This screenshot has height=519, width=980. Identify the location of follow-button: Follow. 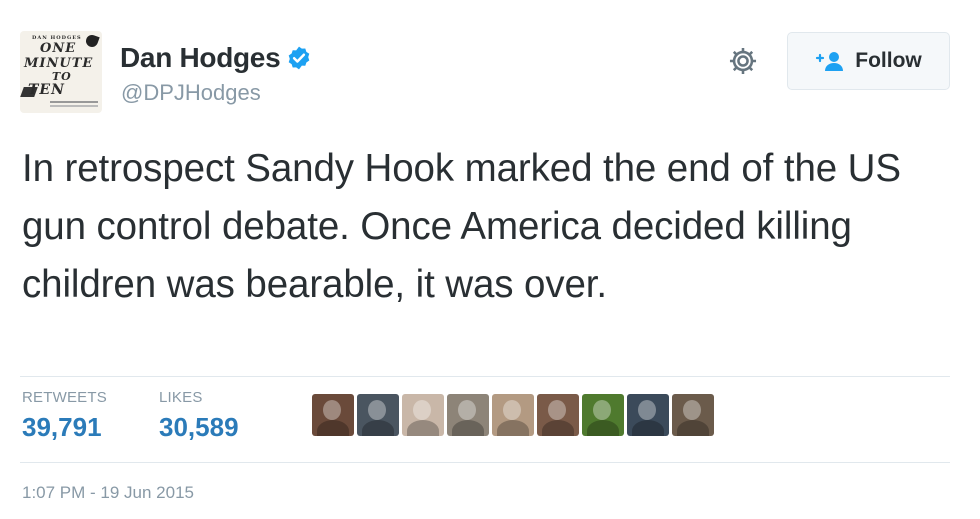
(868, 61).